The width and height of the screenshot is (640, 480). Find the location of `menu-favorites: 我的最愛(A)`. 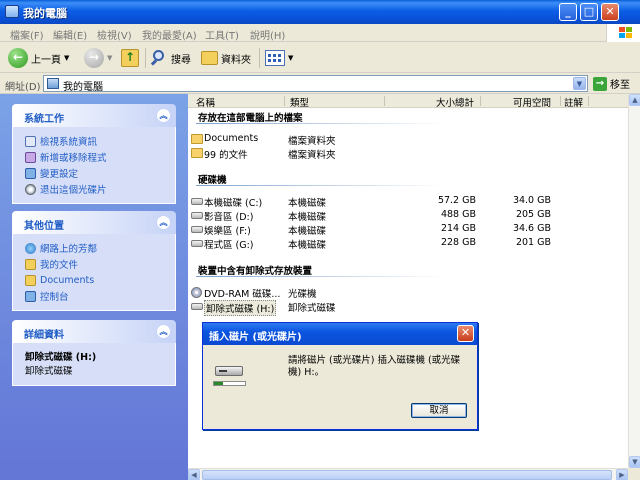

menu-favorites: 我的最愛(A) is located at coordinates (169, 34).